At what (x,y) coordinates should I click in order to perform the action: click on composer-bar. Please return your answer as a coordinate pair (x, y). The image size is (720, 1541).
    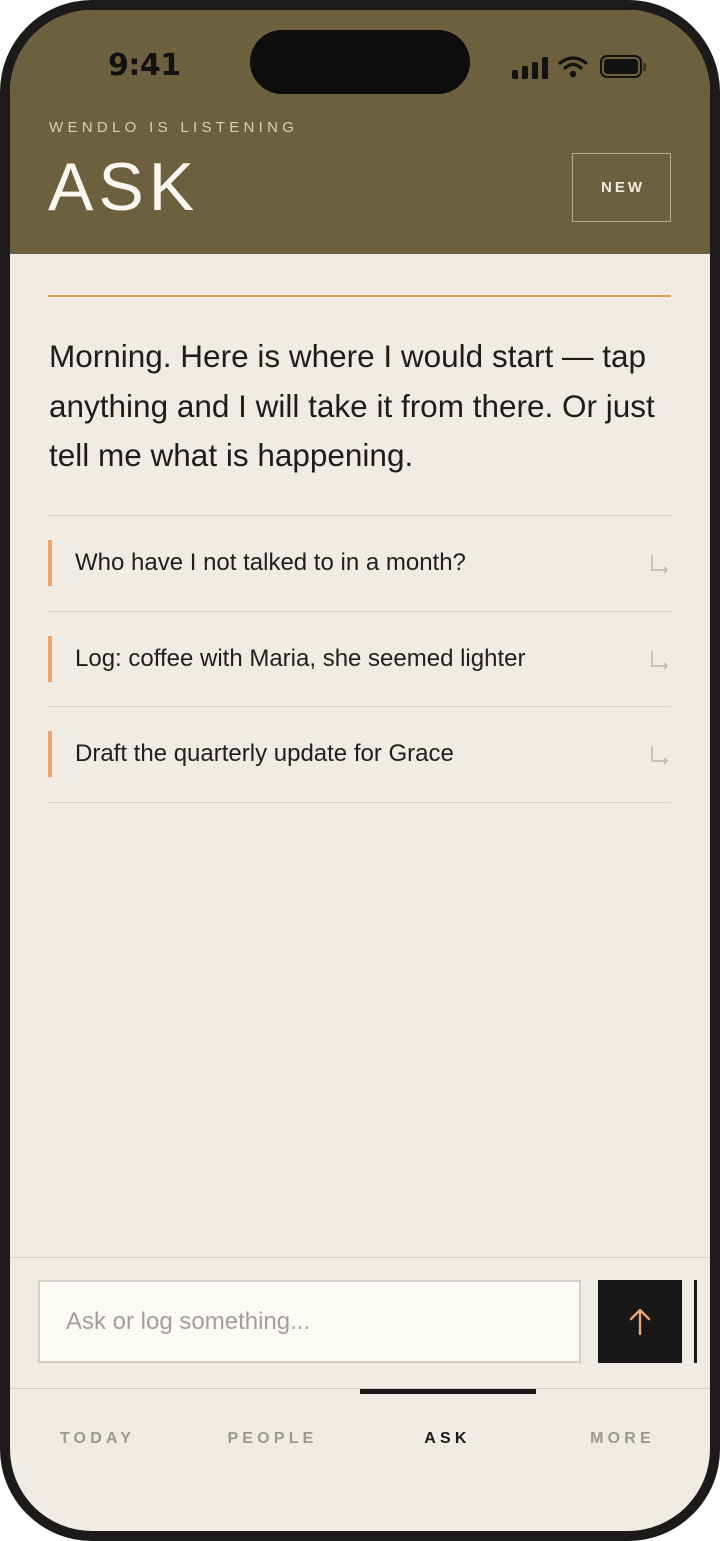
    Looking at the image, I should click on (360, 1323).